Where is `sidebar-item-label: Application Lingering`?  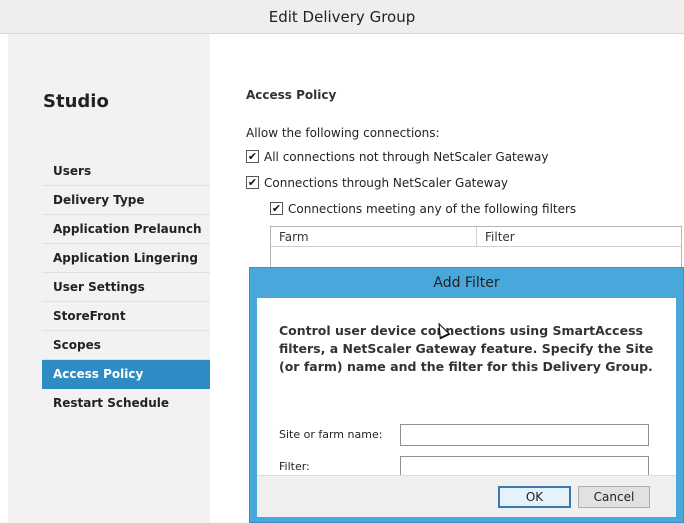
sidebar-item-label: Application Lingering is located at coordinates (125, 258).